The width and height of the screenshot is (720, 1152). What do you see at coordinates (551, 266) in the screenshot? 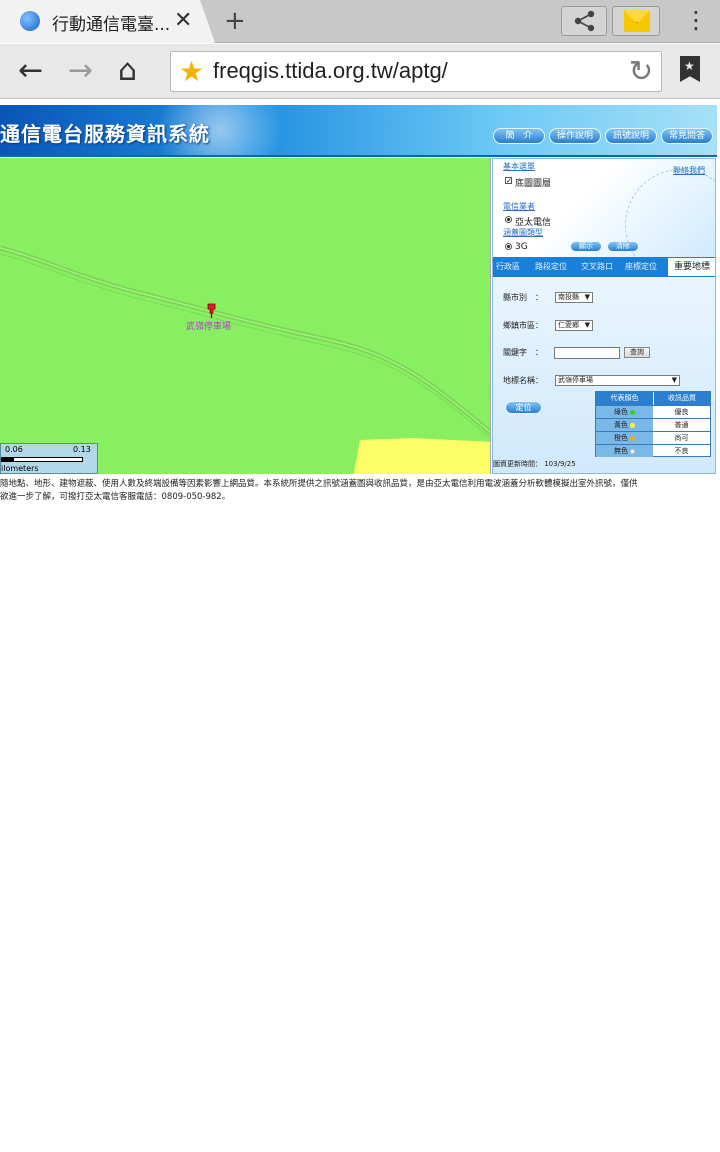
I see `tab-road-section: 路段定位` at bounding box center [551, 266].